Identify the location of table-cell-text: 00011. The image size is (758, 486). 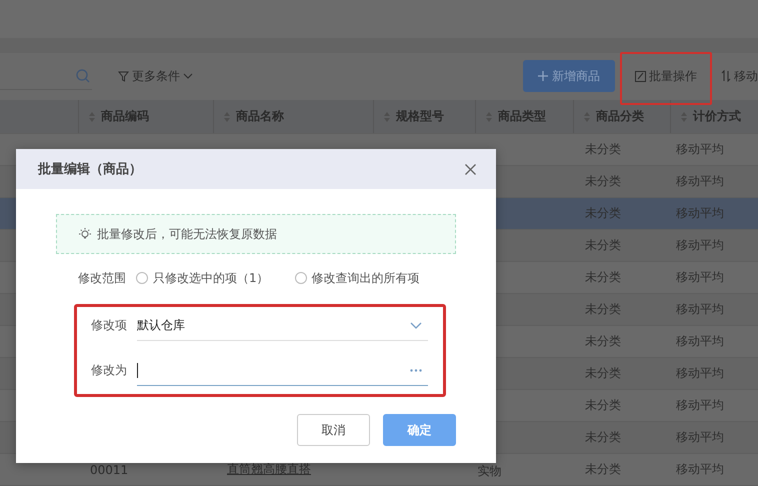
(109, 469).